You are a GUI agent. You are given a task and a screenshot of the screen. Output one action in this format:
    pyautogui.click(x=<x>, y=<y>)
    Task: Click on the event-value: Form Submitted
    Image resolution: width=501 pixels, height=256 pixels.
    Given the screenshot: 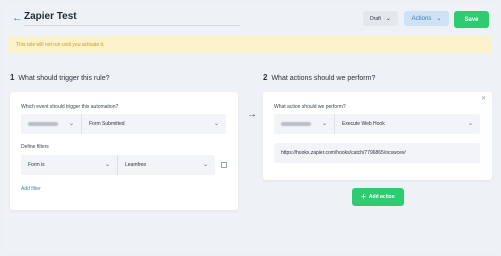 What is the action you would take?
    pyautogui.click(x=107, y=124)
    